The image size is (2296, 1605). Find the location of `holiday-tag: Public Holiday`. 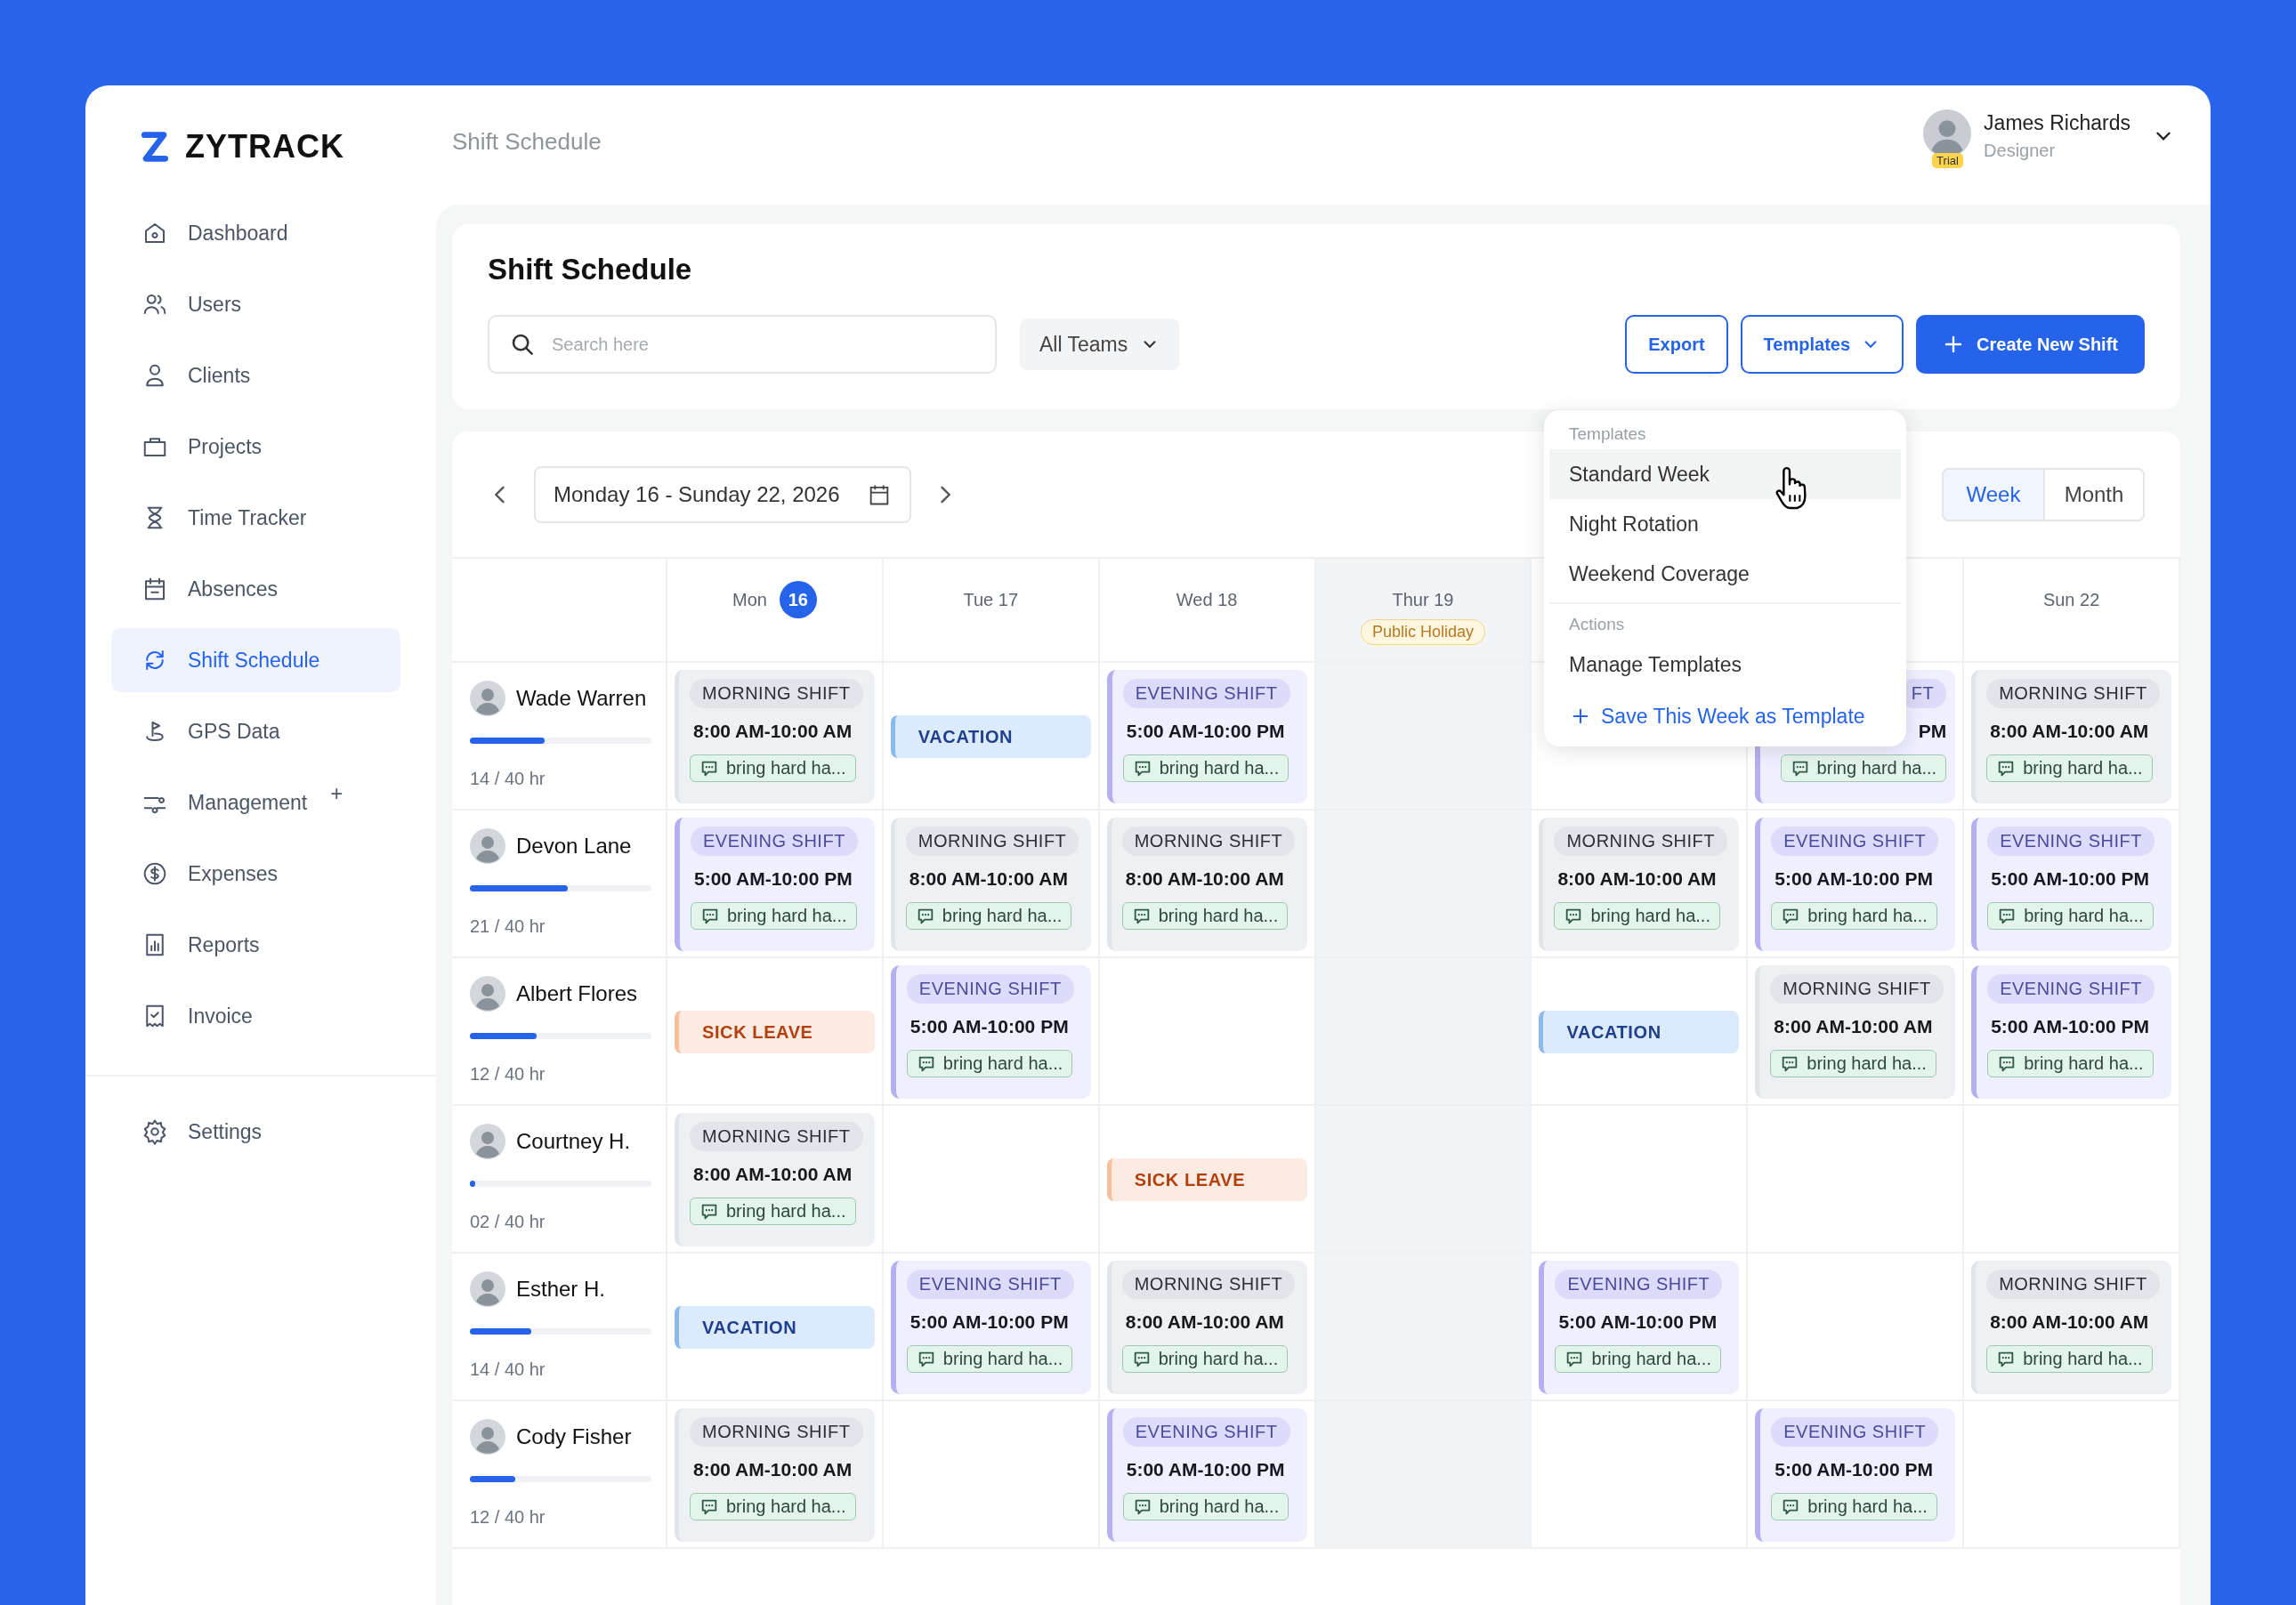

holiday-tag: Public Holiday is located at coordinates (1422, 632).